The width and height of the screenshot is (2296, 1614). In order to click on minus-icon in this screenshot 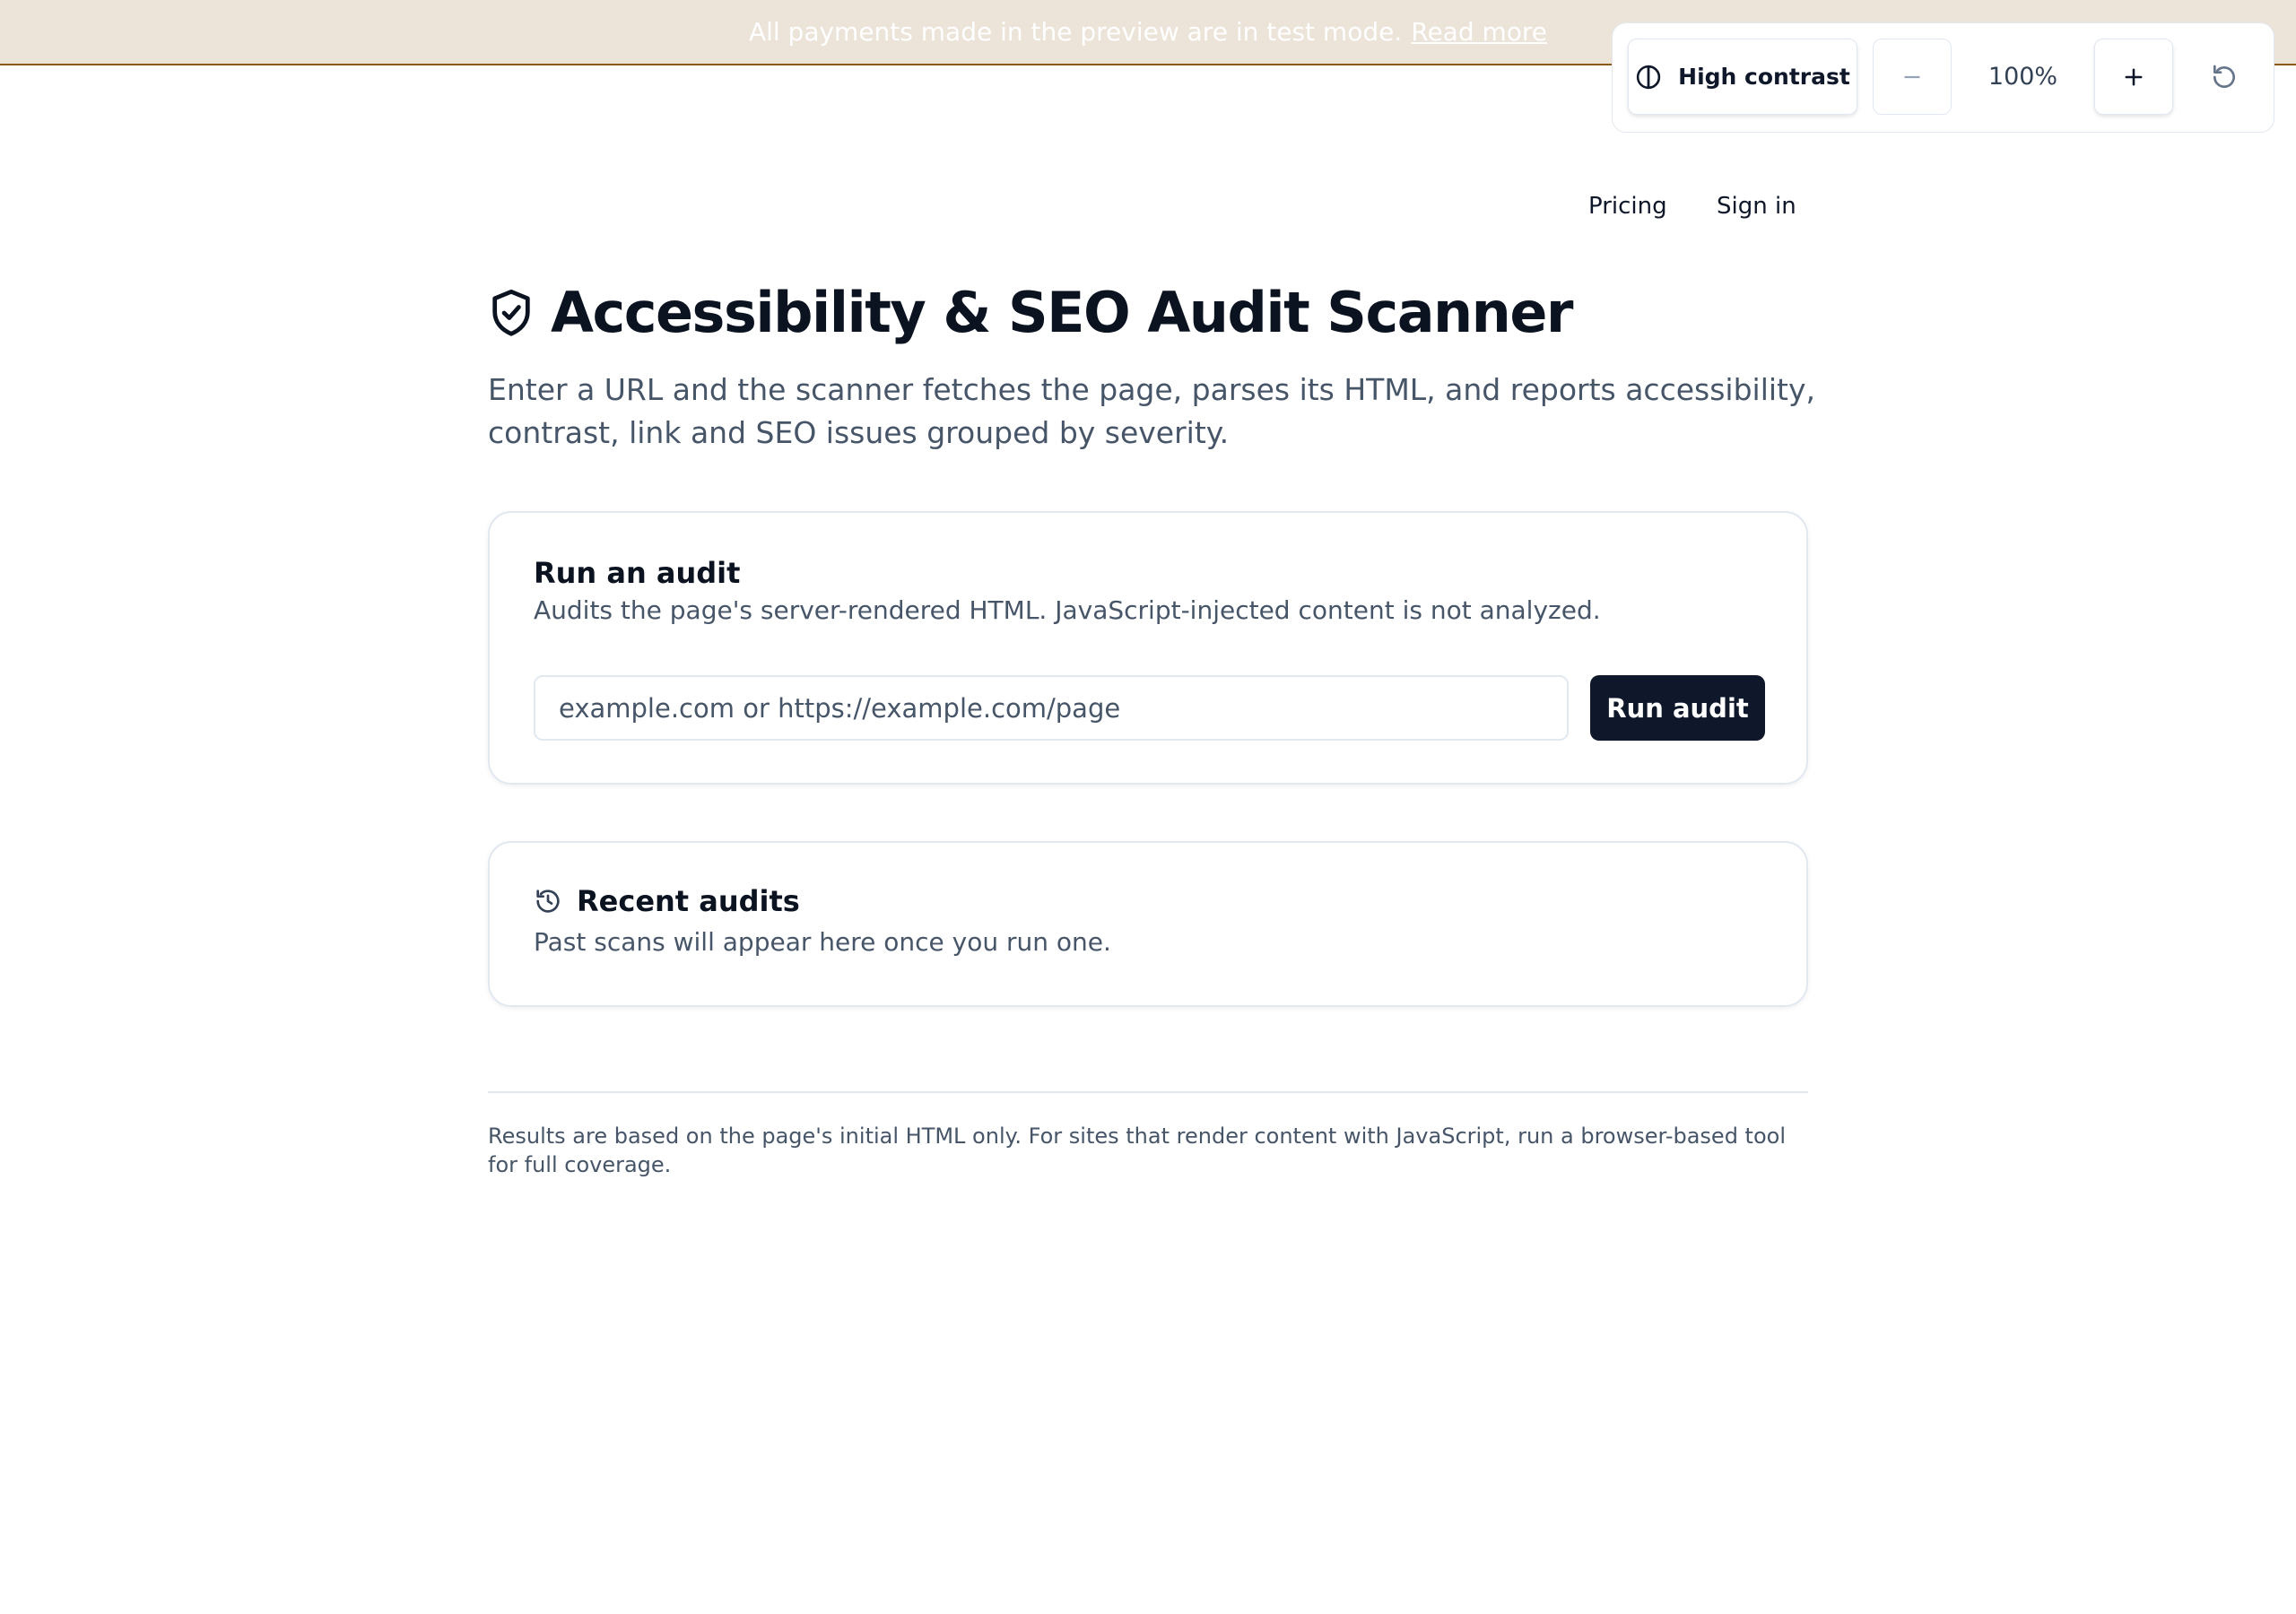, I will do `click(1912, 77)`.